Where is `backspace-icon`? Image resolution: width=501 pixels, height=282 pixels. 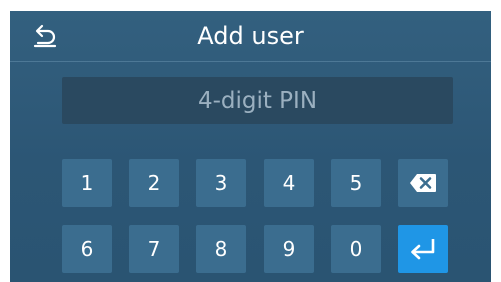
backspace-icon is located at coordinates (423, 183).